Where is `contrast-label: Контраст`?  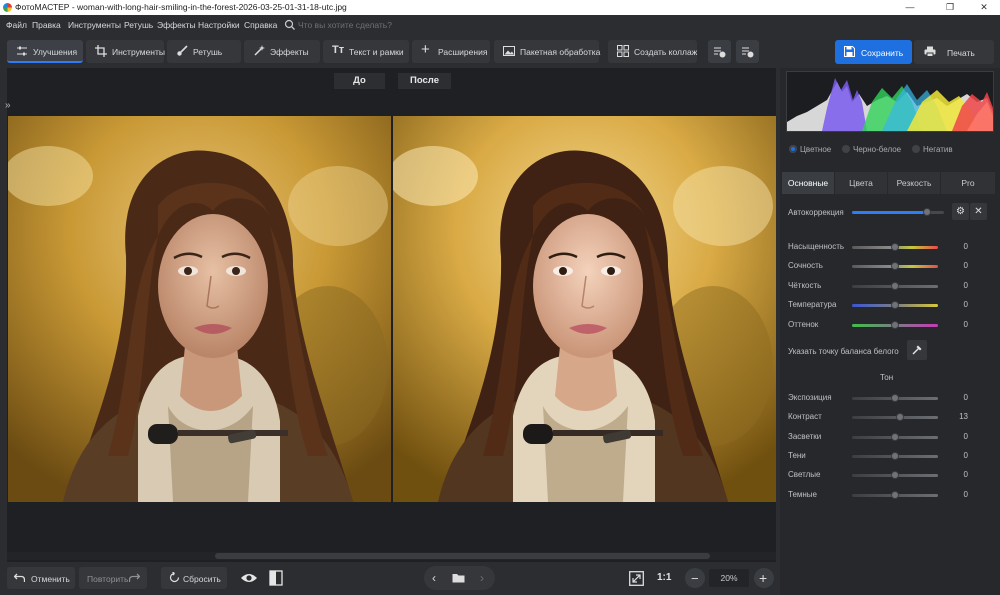 contrast-label: Контраст is located at coordinates (805, 416).